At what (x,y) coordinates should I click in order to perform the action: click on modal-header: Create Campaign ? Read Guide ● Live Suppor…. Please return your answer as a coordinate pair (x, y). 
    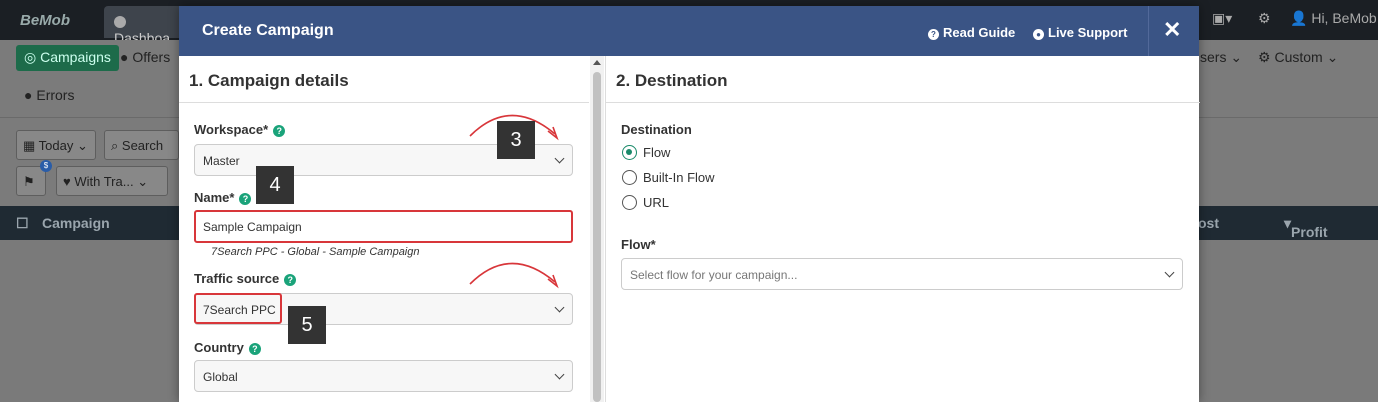
    Looking at the image, I should click on (689, 31).